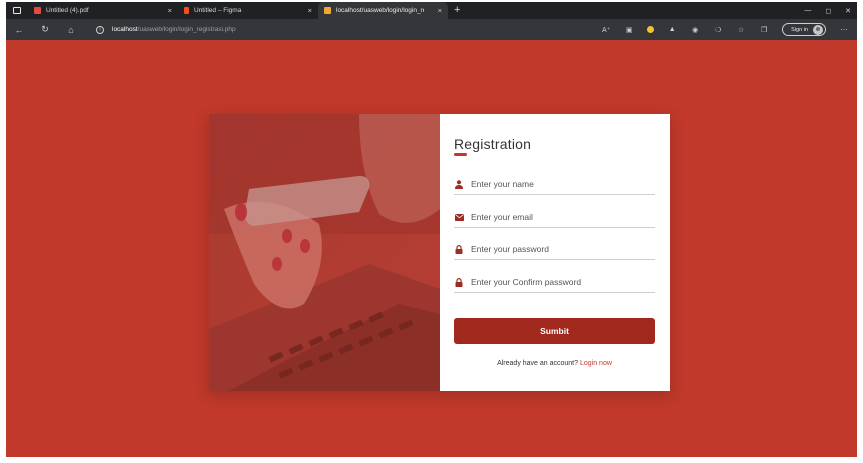 This screenshot has width=863, height=463. I want to click on figma-icon, so click(186, 10).